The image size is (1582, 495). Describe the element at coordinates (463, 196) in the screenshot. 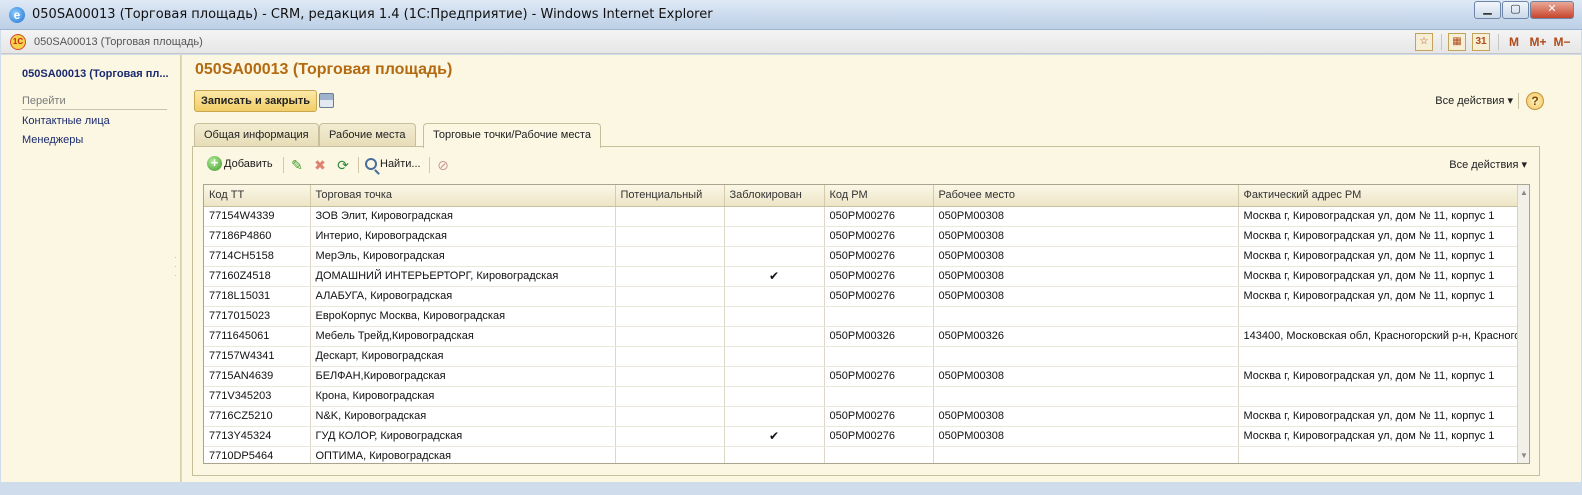

I see `col-header-point: Торговая точка` at that location.